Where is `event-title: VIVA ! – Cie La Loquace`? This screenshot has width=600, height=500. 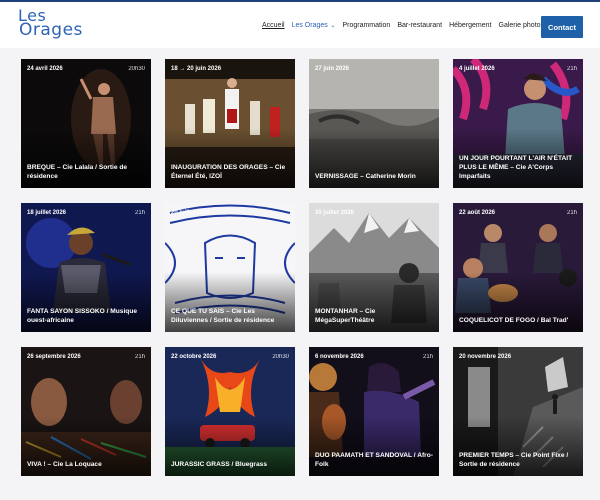 event-title: VIVA ! – Cie La Loquace is located at coordinates (64, 464).